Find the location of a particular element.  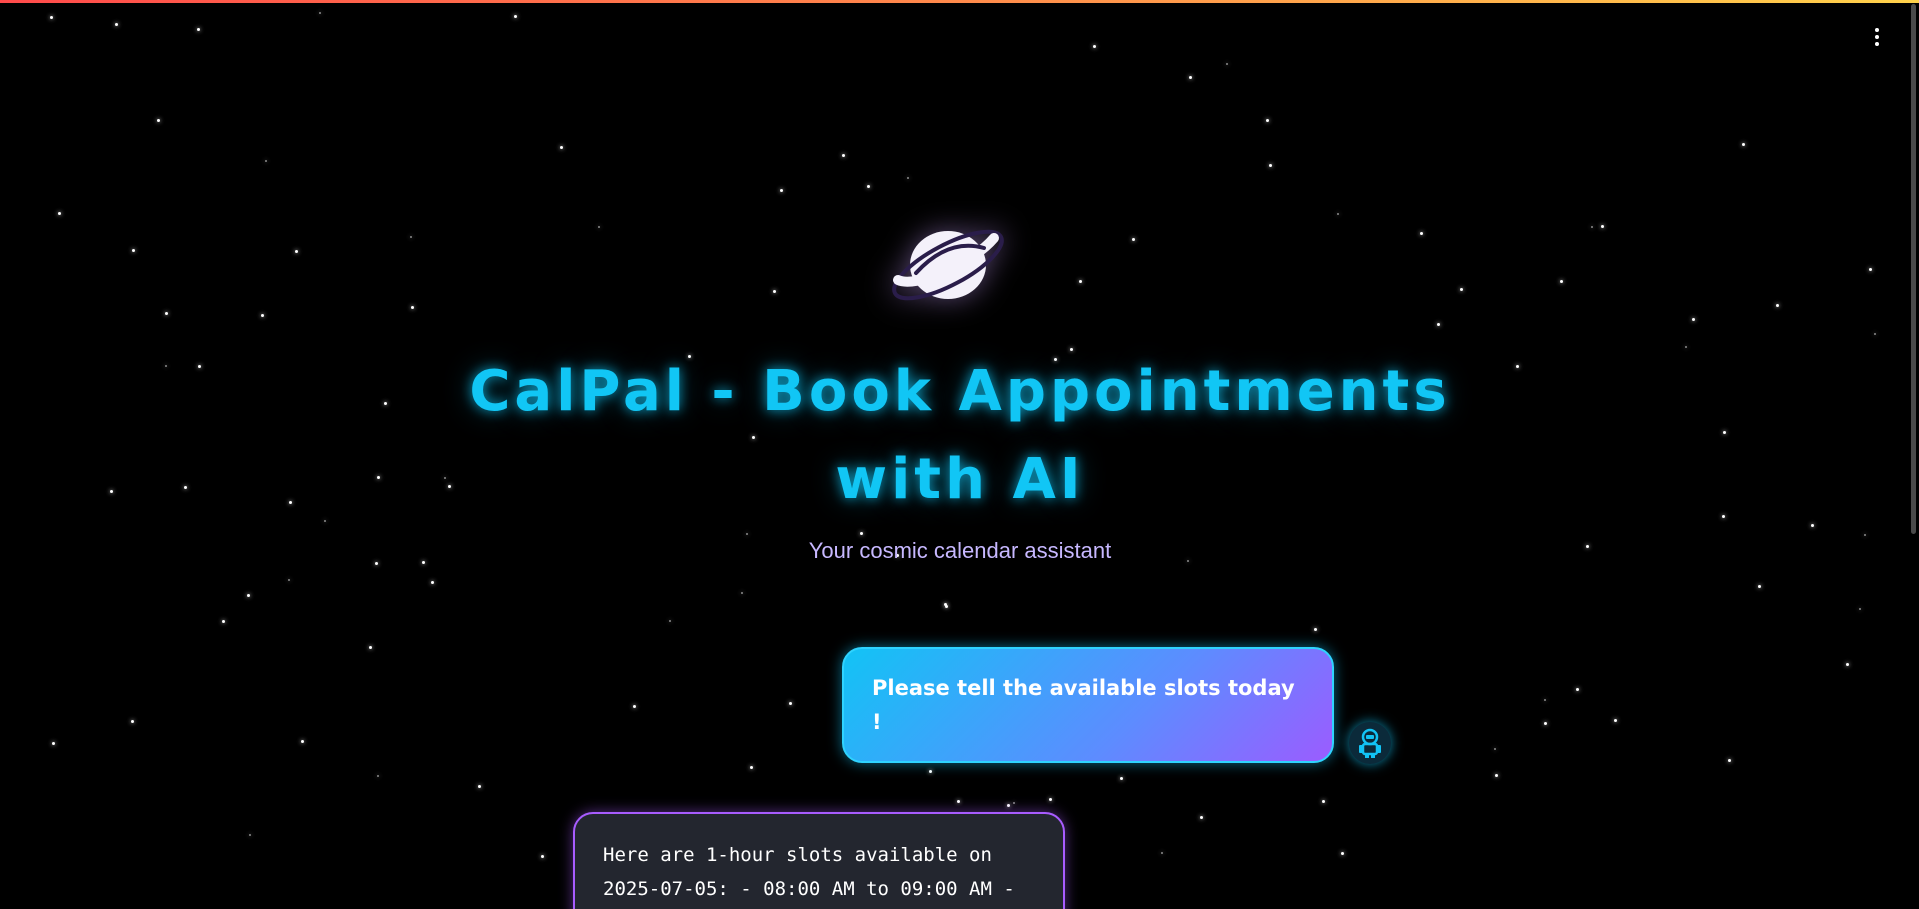

page-title: CalPal - Book Appointments with AI is located at coordinates (960, 435).